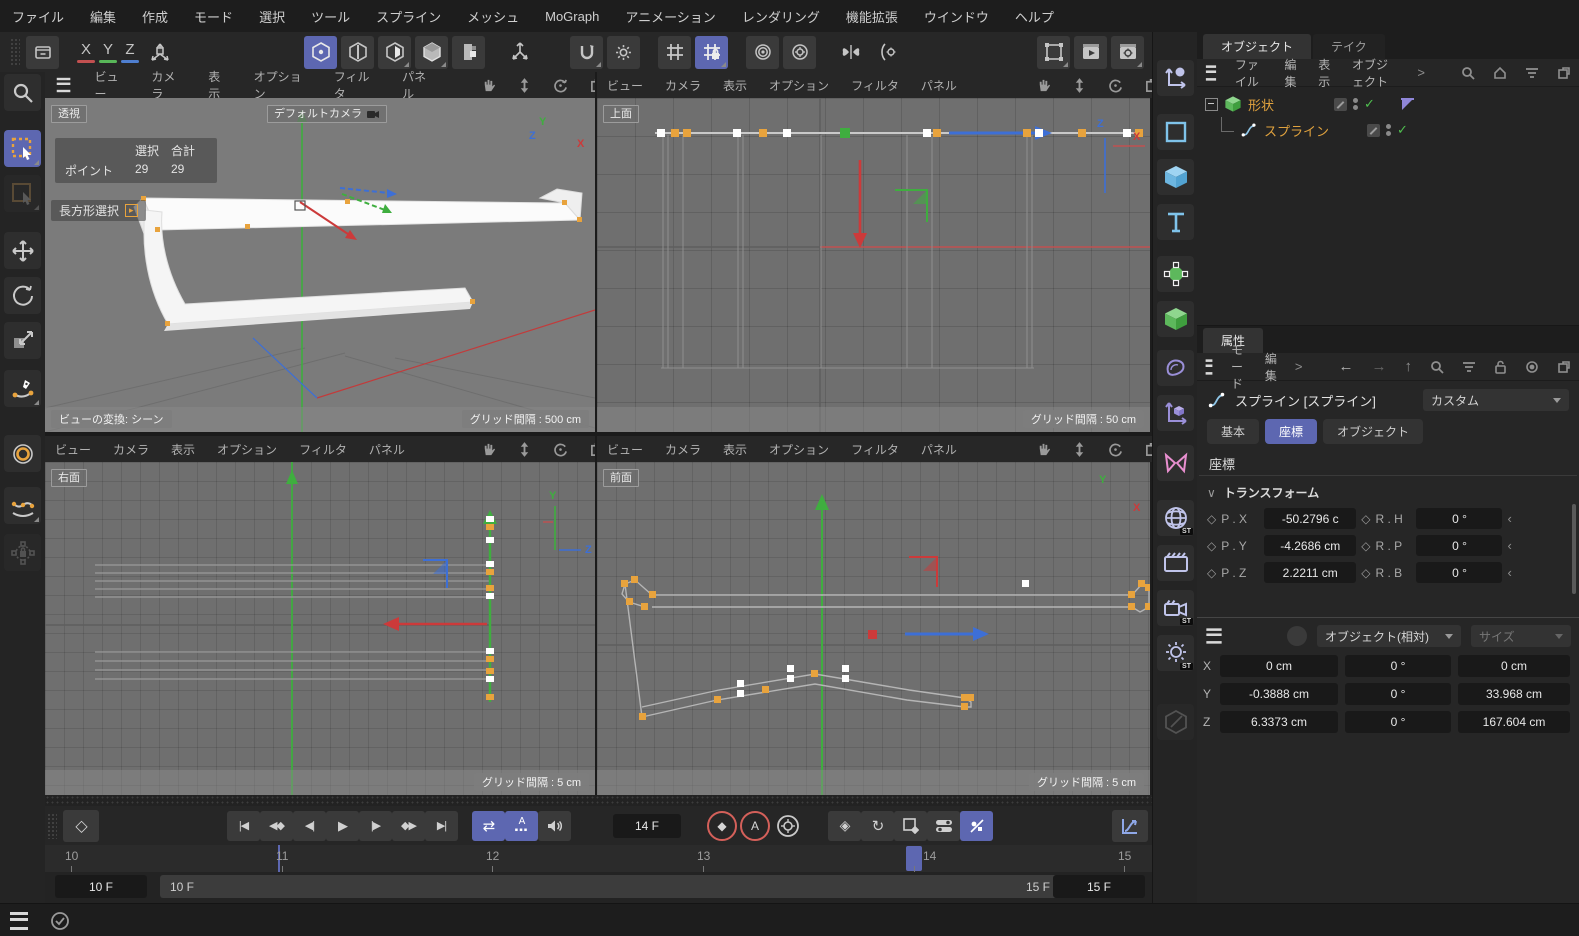 The width and height of the screenshot is (1579, 936). What do you see at coordinates (493, 16) in the screenshot?
I see `menu-mesh: メッシュ` at bounding box center [493, 16].